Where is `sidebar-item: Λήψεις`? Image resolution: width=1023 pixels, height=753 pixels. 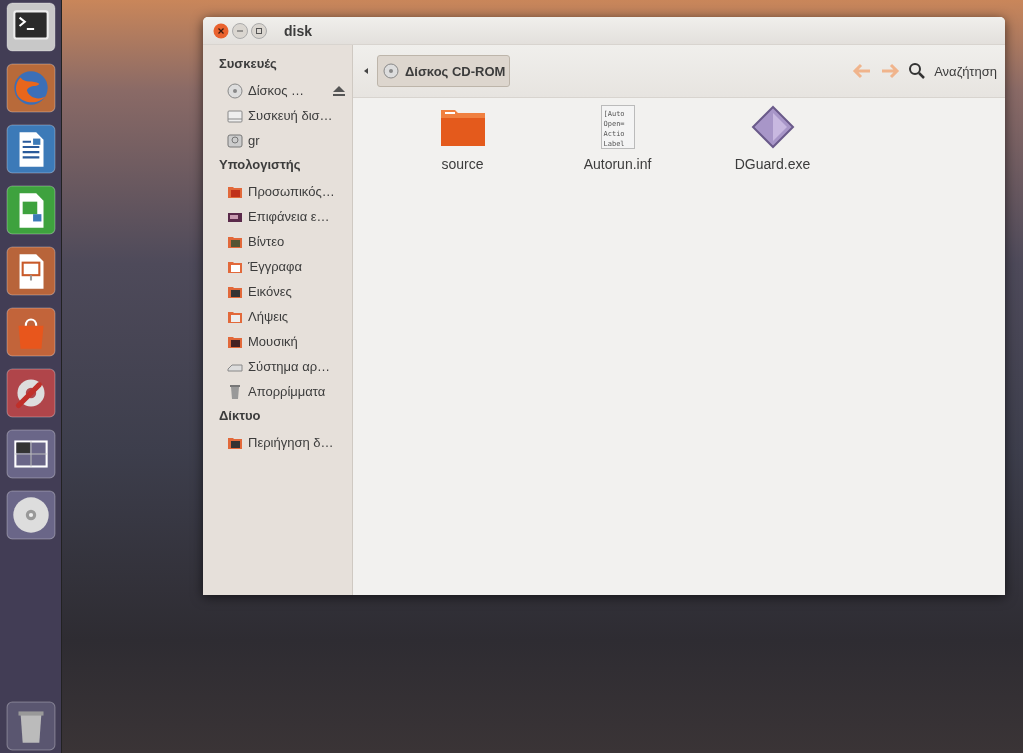 sidebar-item: Λήψεις is located at coordinates (277, 316).